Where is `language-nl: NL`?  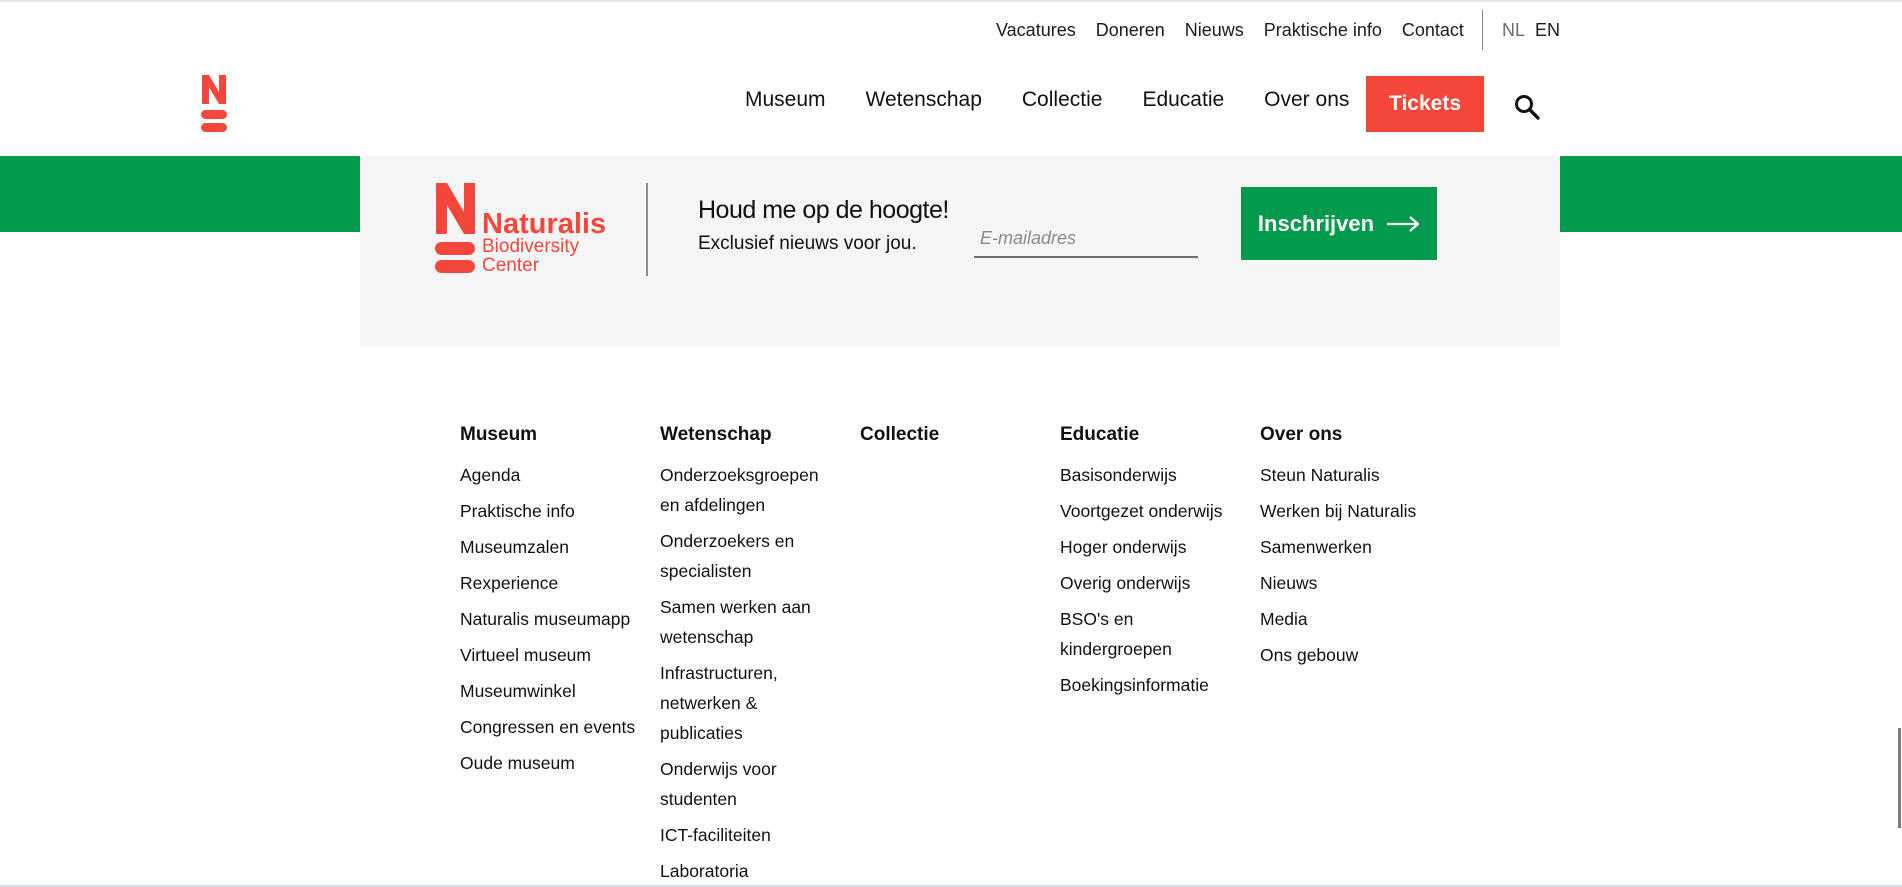
language-nl: NL is located at coordinates (1513, 30).